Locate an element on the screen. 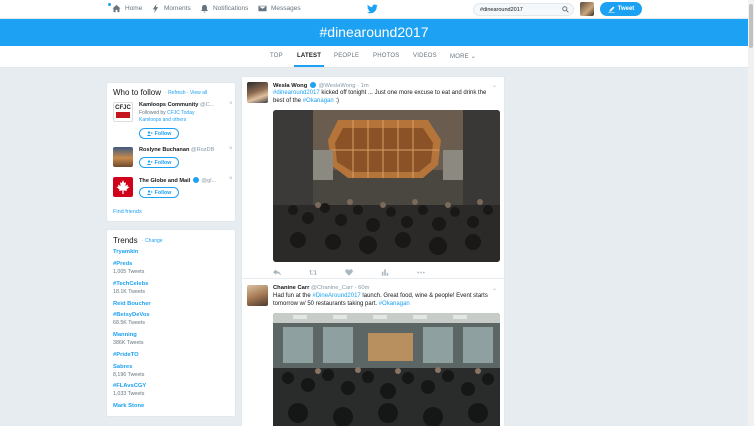 The height and width of the screenshot is (426, 754). compose-icon is located at coordinates (611, 9).